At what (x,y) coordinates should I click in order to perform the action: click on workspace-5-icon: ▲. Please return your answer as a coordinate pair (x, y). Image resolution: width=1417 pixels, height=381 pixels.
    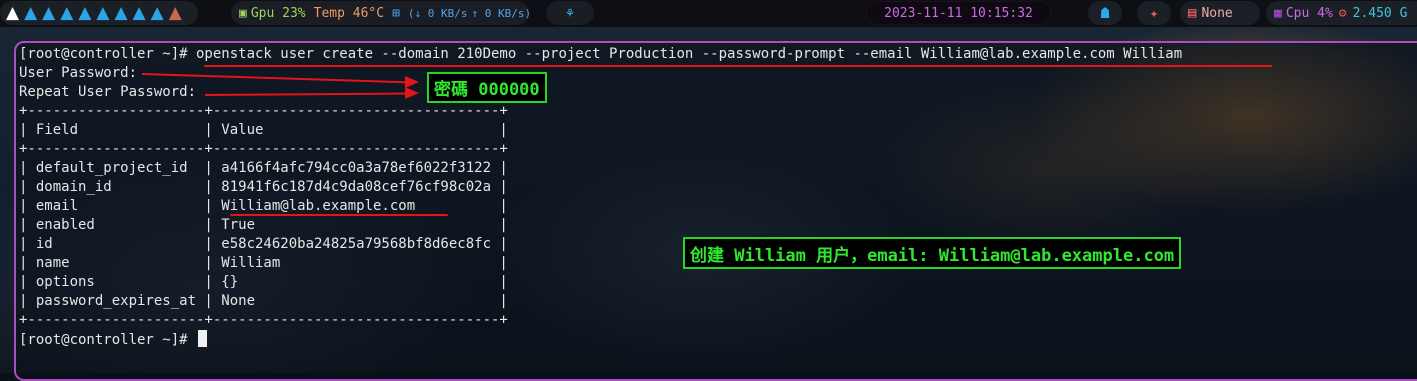
    Looking at the image, I should click on (84, 13).